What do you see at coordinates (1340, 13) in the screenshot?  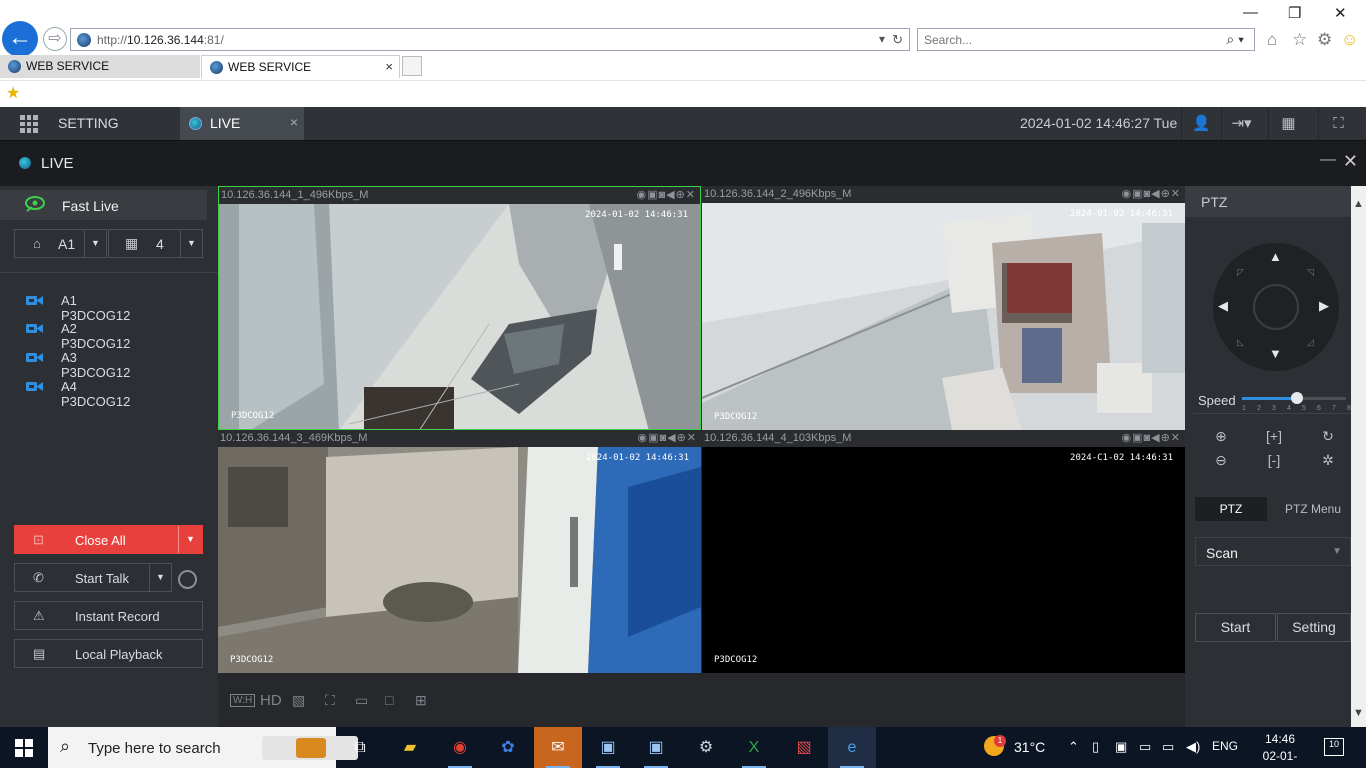 I see `close-window-button: ✕` at bounding box center [1340, 13].